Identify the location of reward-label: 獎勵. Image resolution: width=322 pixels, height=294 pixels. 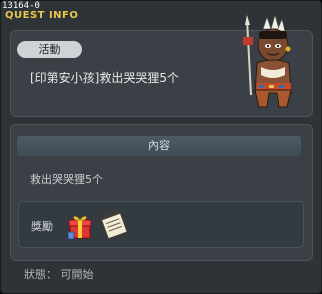
(42, 226).